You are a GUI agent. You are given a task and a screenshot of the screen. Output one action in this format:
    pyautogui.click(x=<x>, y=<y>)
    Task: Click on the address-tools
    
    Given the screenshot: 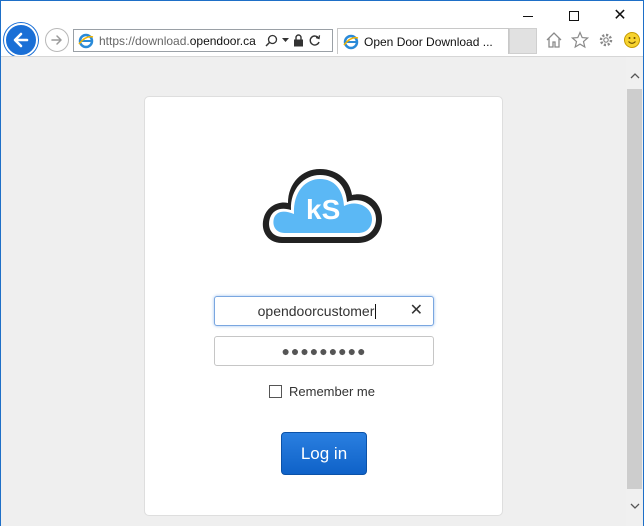 What is the action you would take?
    pyautogui.click(x=293, y=40)
    